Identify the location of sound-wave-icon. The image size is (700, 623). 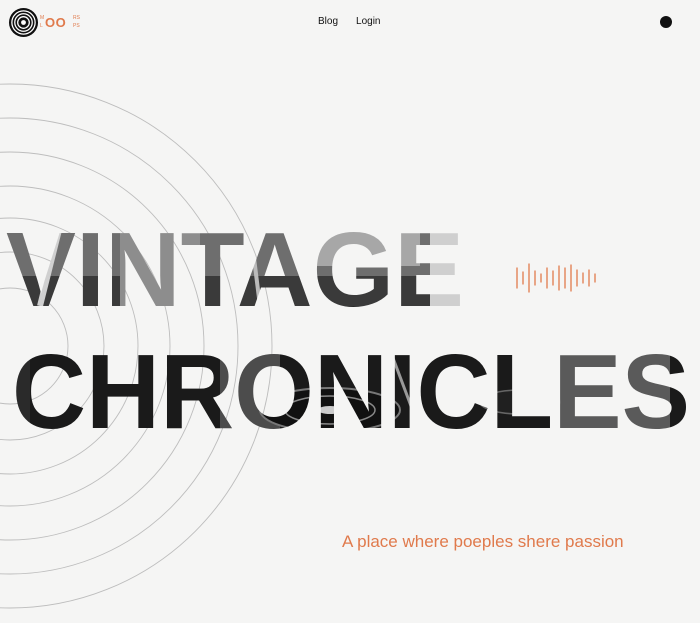
(556, 278).